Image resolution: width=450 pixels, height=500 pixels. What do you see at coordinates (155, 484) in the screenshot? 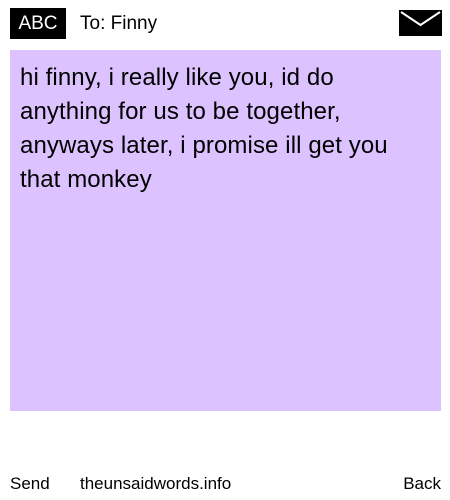
I see `site-link: theunsaidwords.info` at bounding box center [155, 484].